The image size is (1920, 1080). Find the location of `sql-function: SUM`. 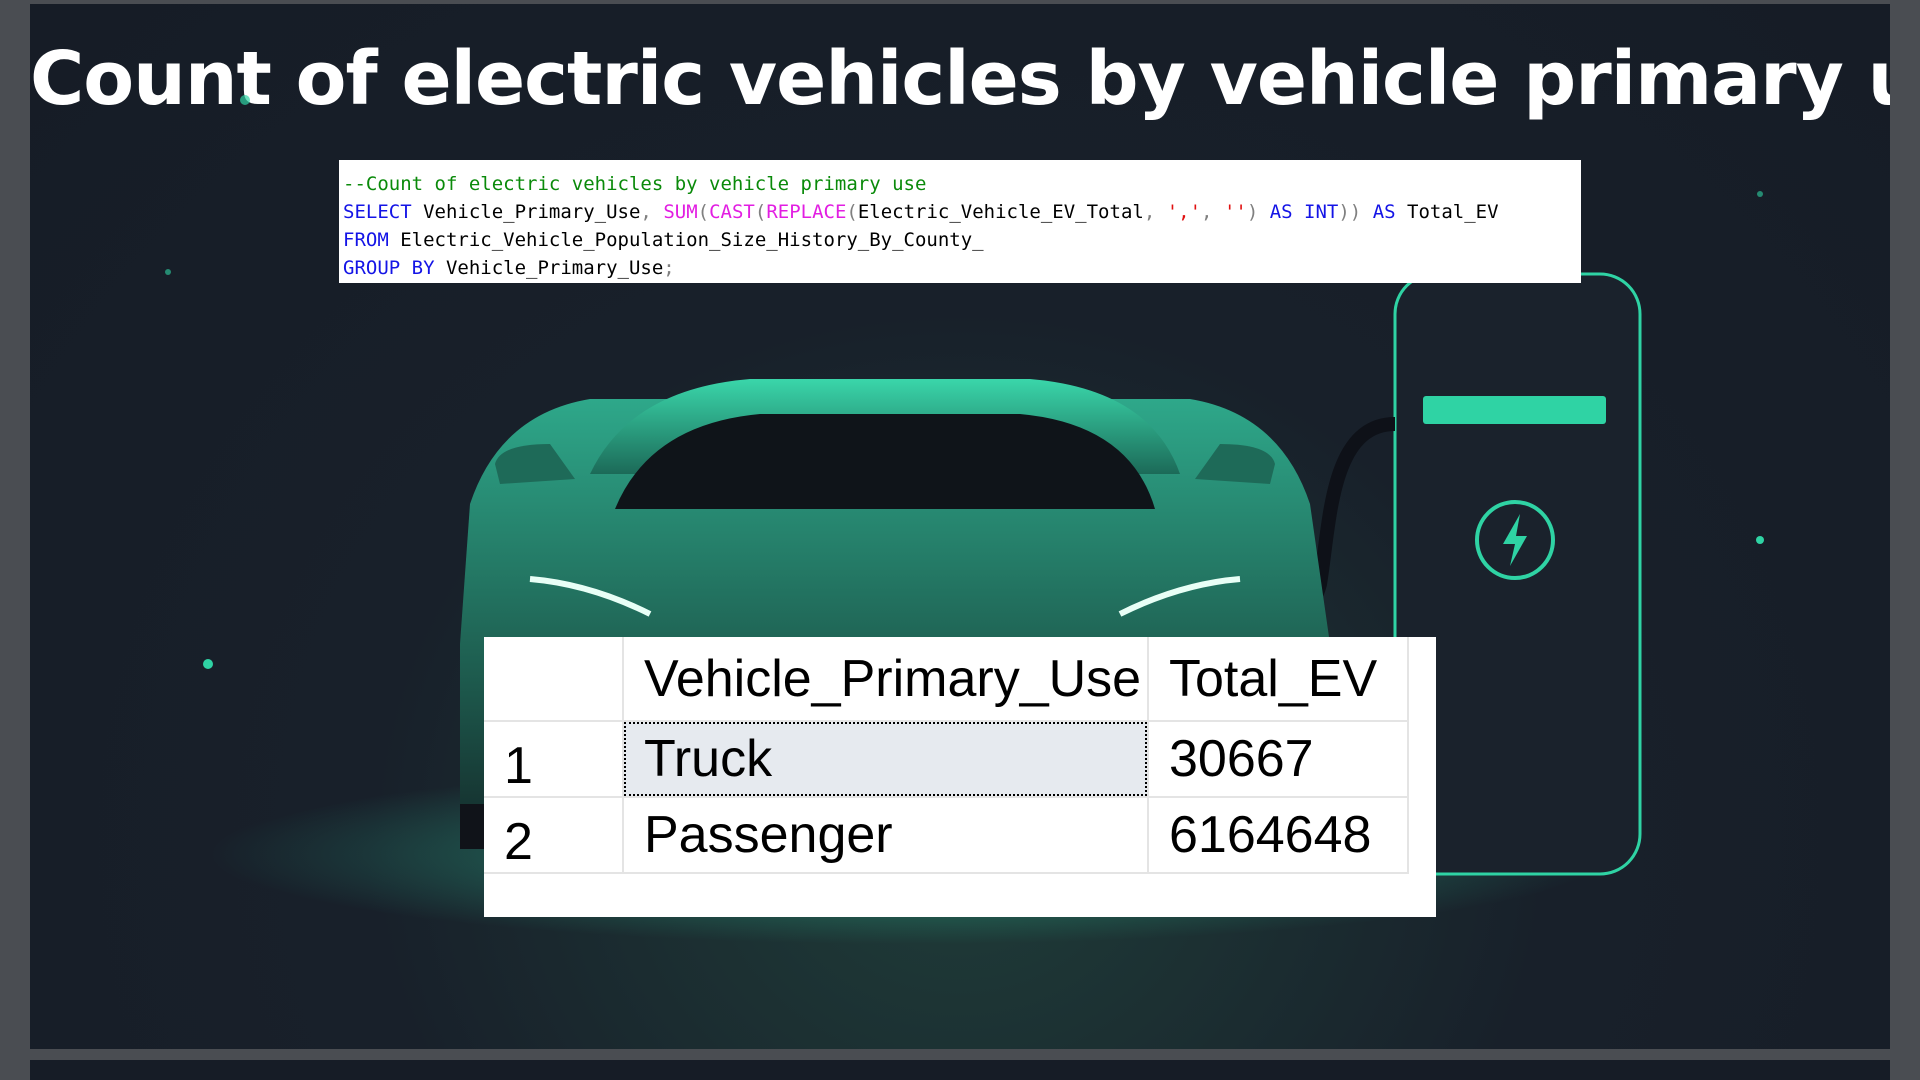

sql-function: SUM is located at coordinates (674, 212).